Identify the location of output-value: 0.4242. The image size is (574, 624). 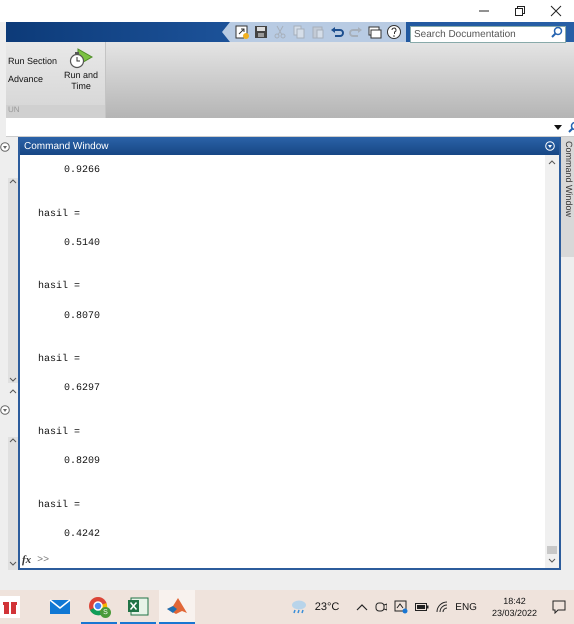
(83, 535).